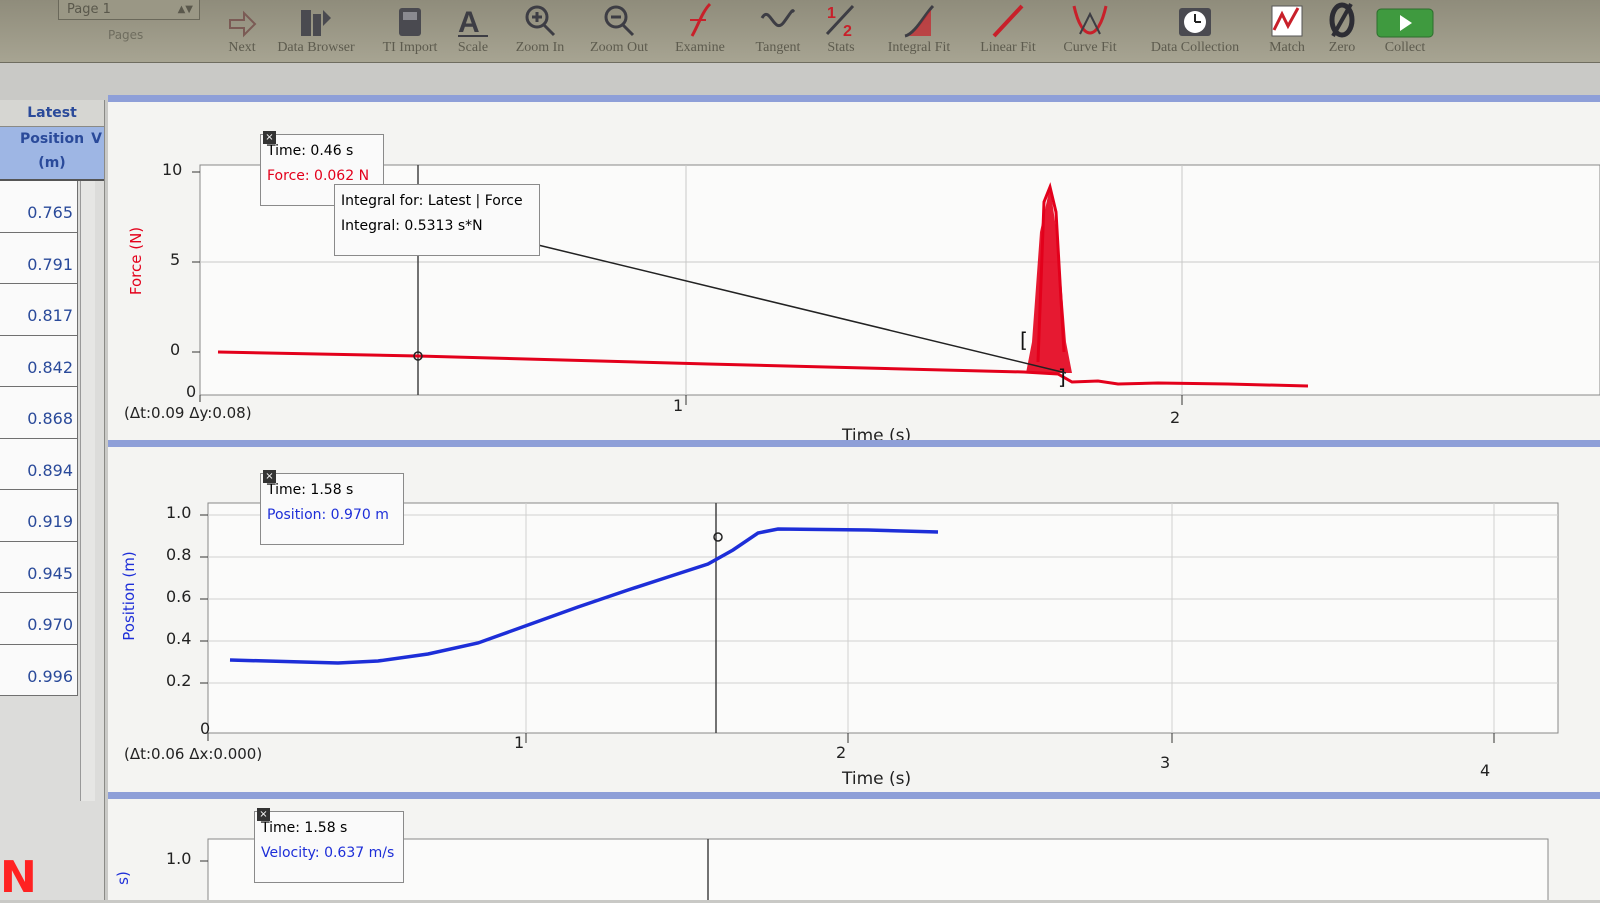 This screenshot has height=903, width=1600. Describe the element at coordinates (841, 31) in the screenshot. I see `stats-button: 12 Stats` at that location.